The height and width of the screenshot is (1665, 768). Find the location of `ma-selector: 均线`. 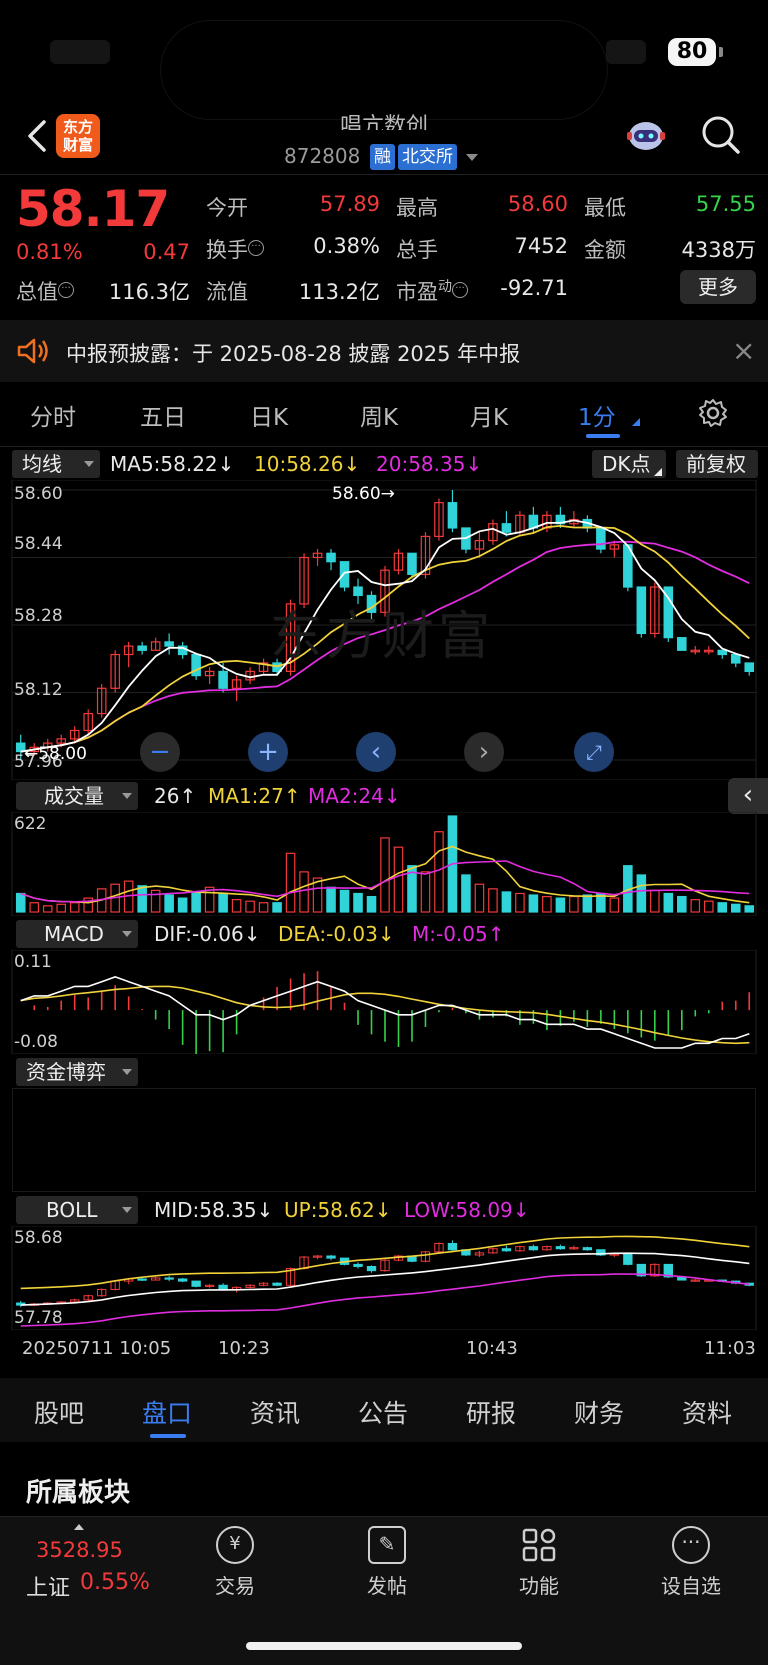

ma-selector: 均线 is located at coordinates (56, 464).